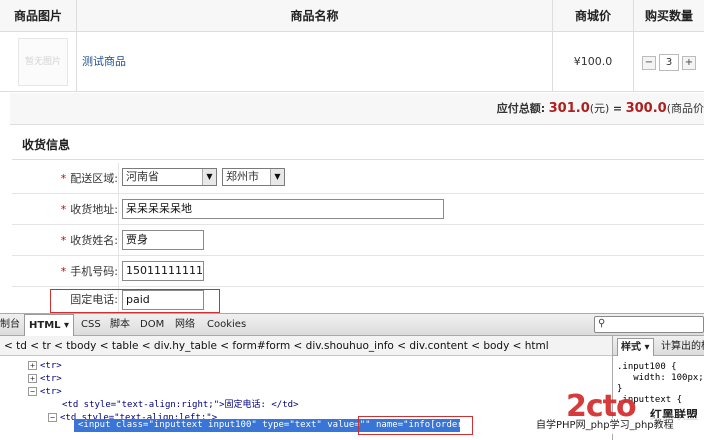 This screenshot has width=704, height=440. What do you see at coordinates (617, 108) in the screenshot?
I see `total-equals: =` at bounding box center [617, 108].